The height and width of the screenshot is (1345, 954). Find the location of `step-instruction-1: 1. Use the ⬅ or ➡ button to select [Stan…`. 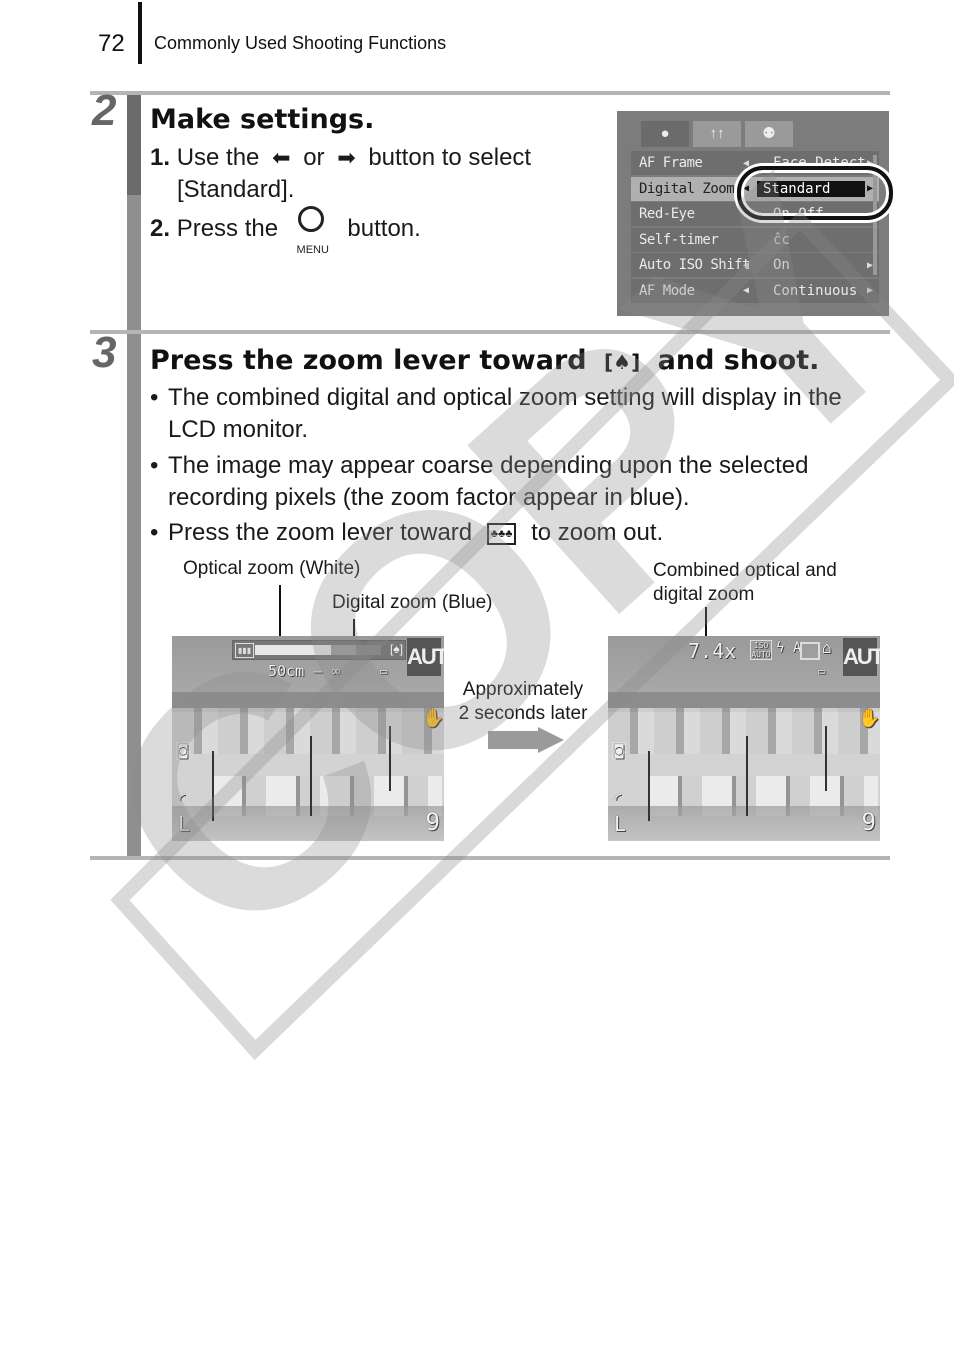

step-instruction-1: 1. Use the ⬅ or ➡ button to select [Stan… is located at coordinates (370, 174).